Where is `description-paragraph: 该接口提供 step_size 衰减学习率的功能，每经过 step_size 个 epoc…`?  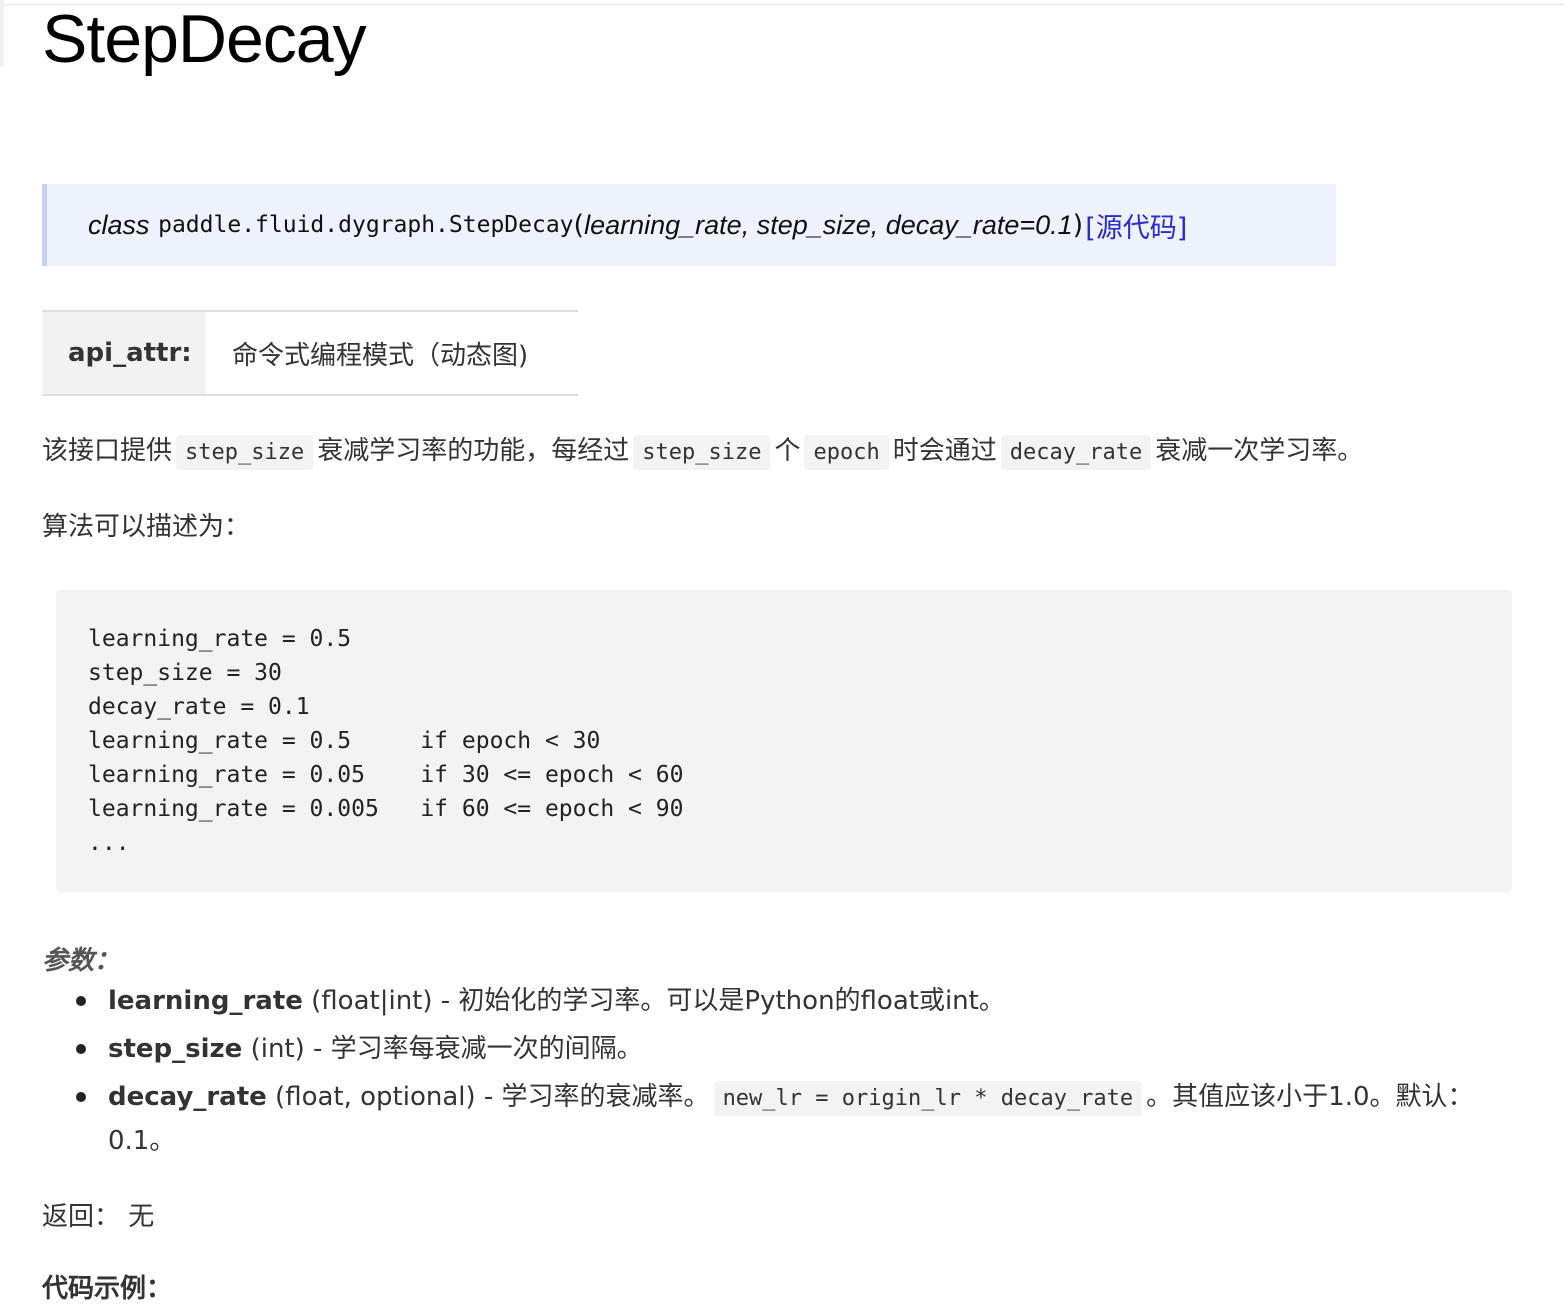 description-paragraph: 该接口提供 step_size 衰减学习率的功能，每经过 step_size 个 epoc… is located at coordinates (703, 450).